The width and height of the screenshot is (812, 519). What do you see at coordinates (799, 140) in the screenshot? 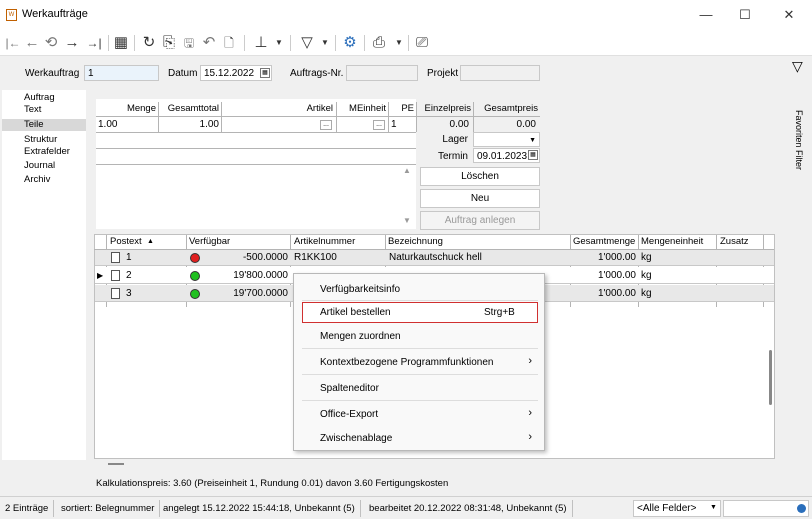
I see `favorites-filter-tab: Favoriten Filter` at bounding box center [799, 140].